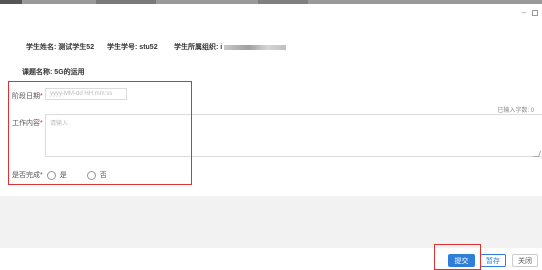 The image size is (542, 270). I want to click on date-placeholder: yyyy-MM-dd HH:mm:ss, so click(81, 94).